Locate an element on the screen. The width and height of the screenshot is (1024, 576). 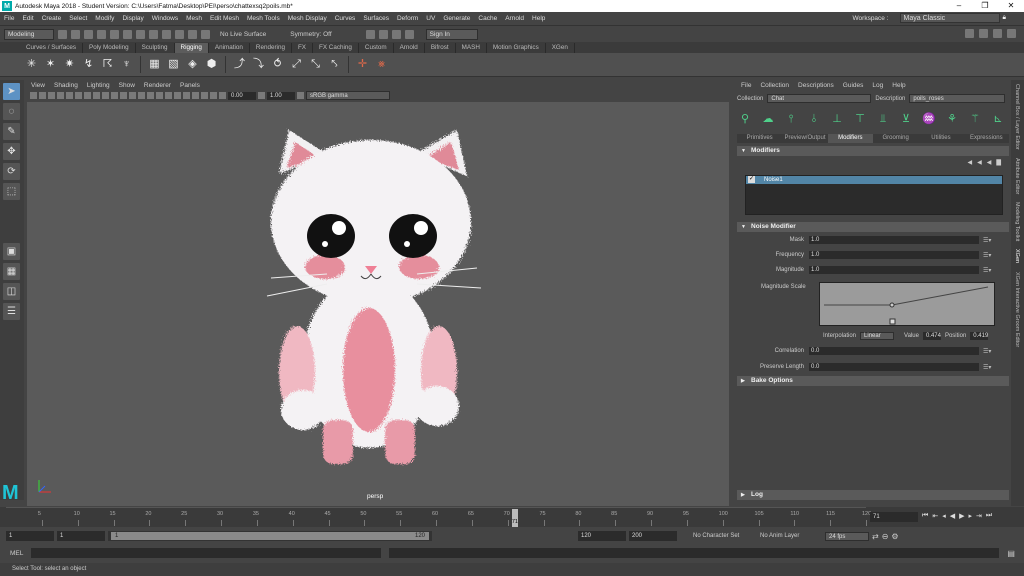
shelf-tab-arnold: Arnold is located at coordinates (409, 48).